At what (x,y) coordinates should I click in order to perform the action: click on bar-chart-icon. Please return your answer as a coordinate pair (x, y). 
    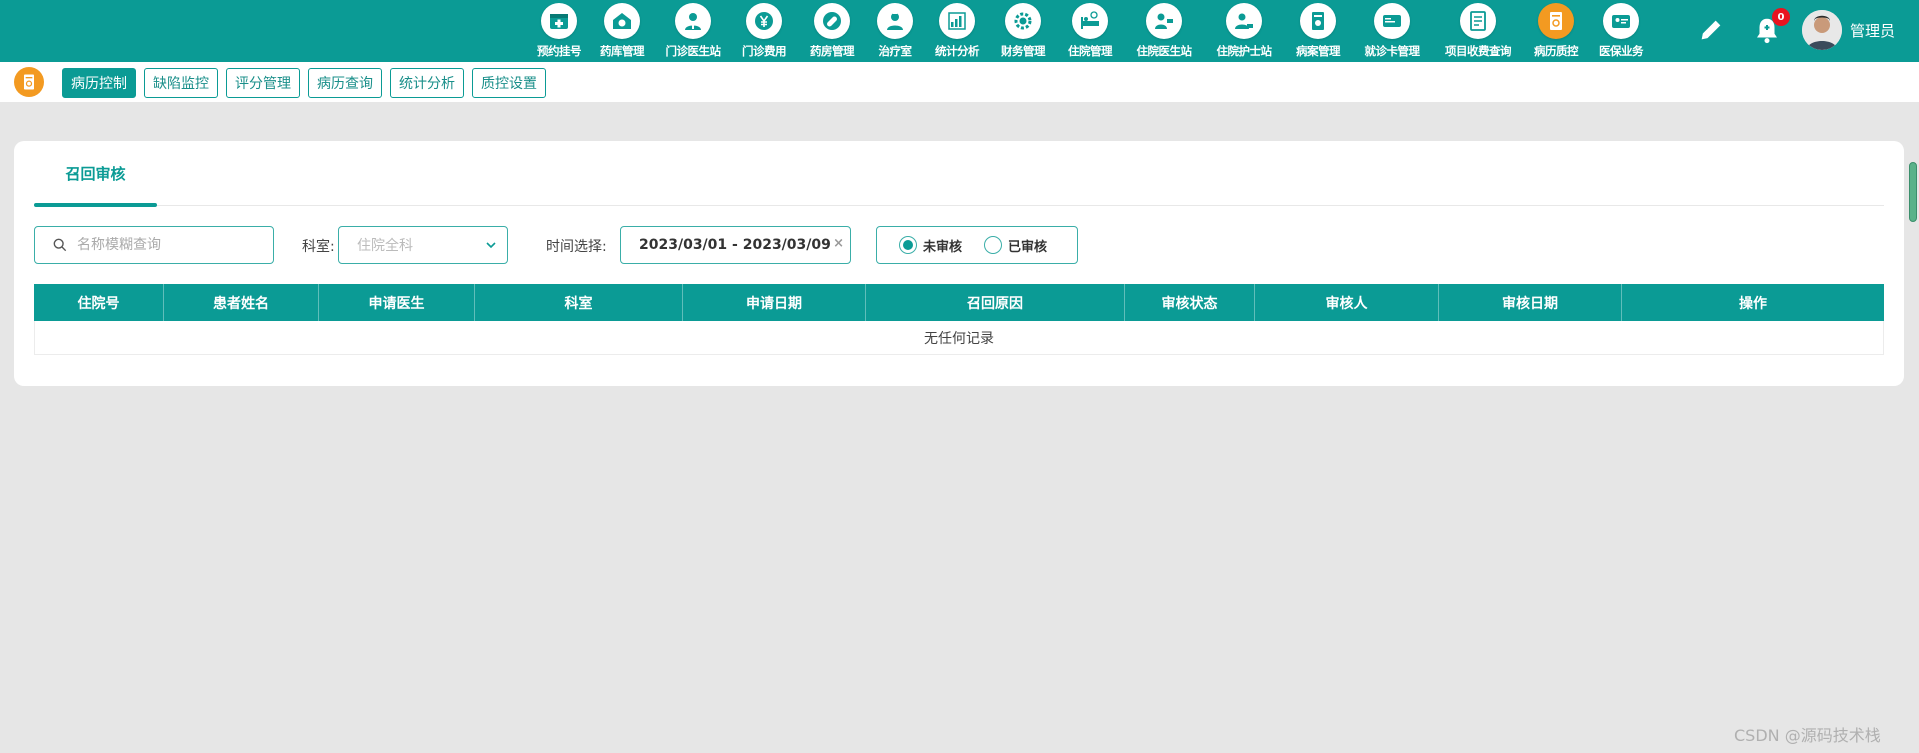
    Looking at the image, I should click on (957, 21).